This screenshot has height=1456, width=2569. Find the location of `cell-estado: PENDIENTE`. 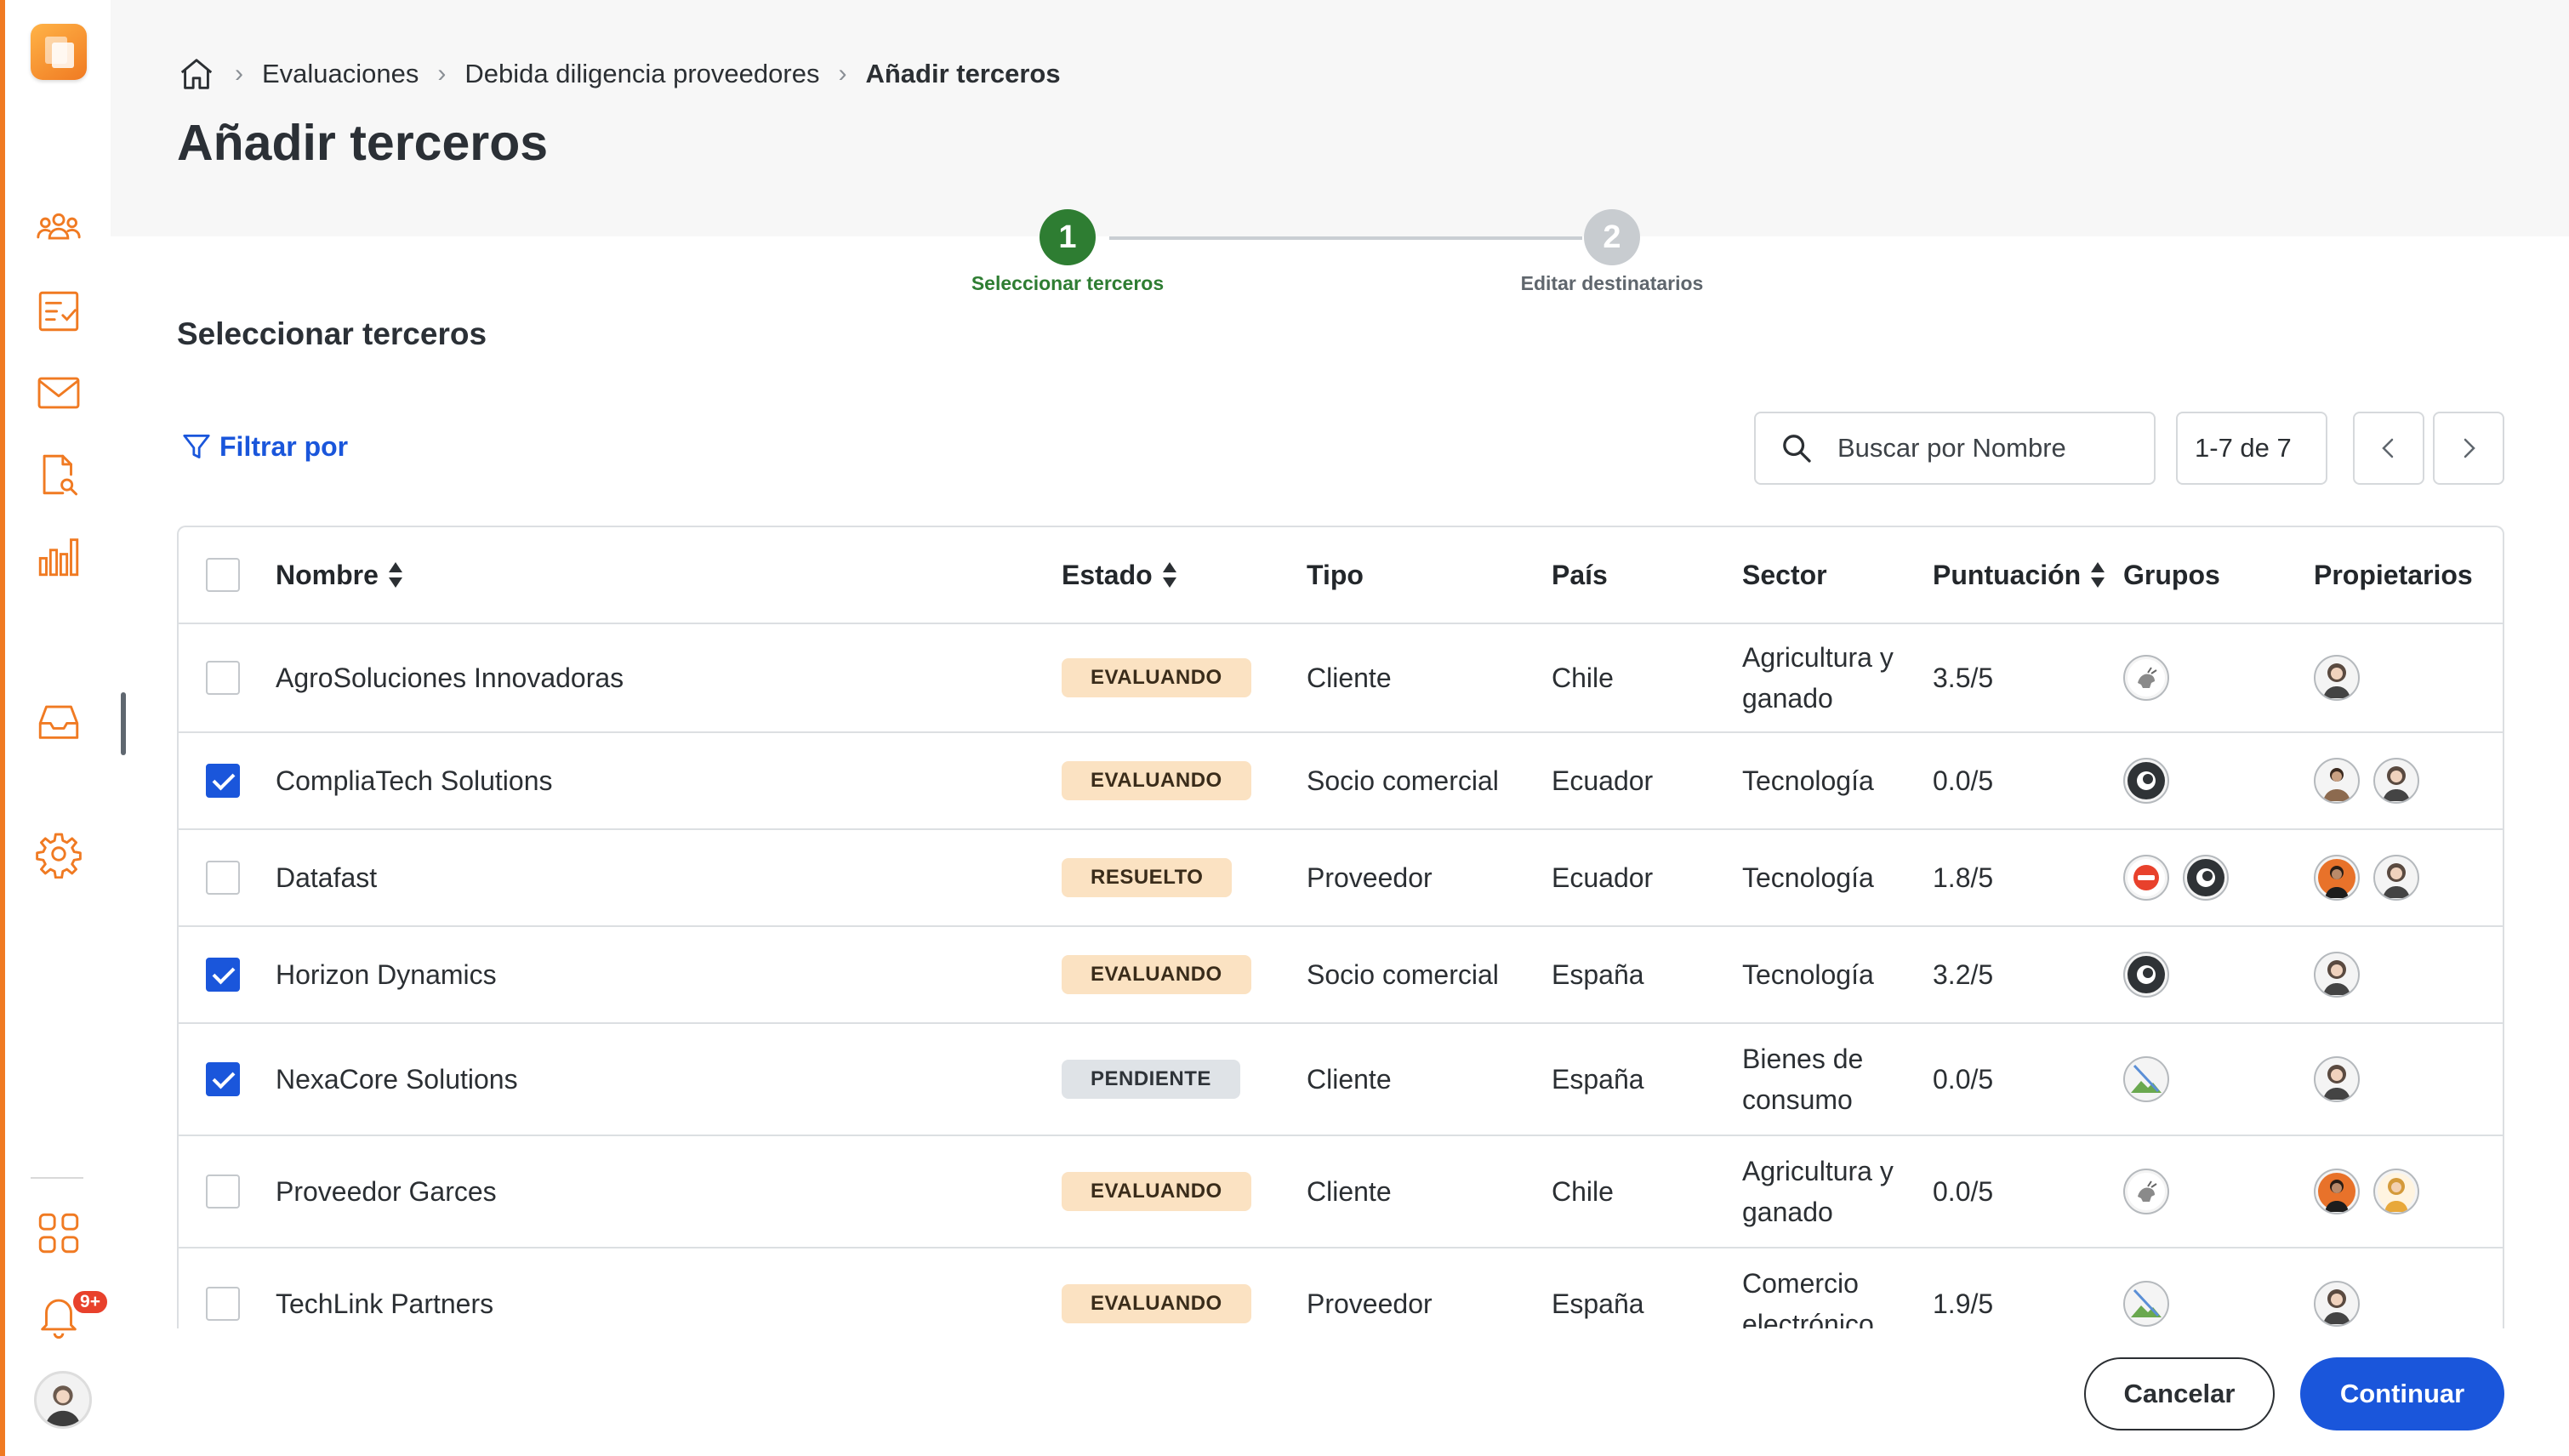

cell-estado: PENDIENTE is located at coordinates (1151, 1079).